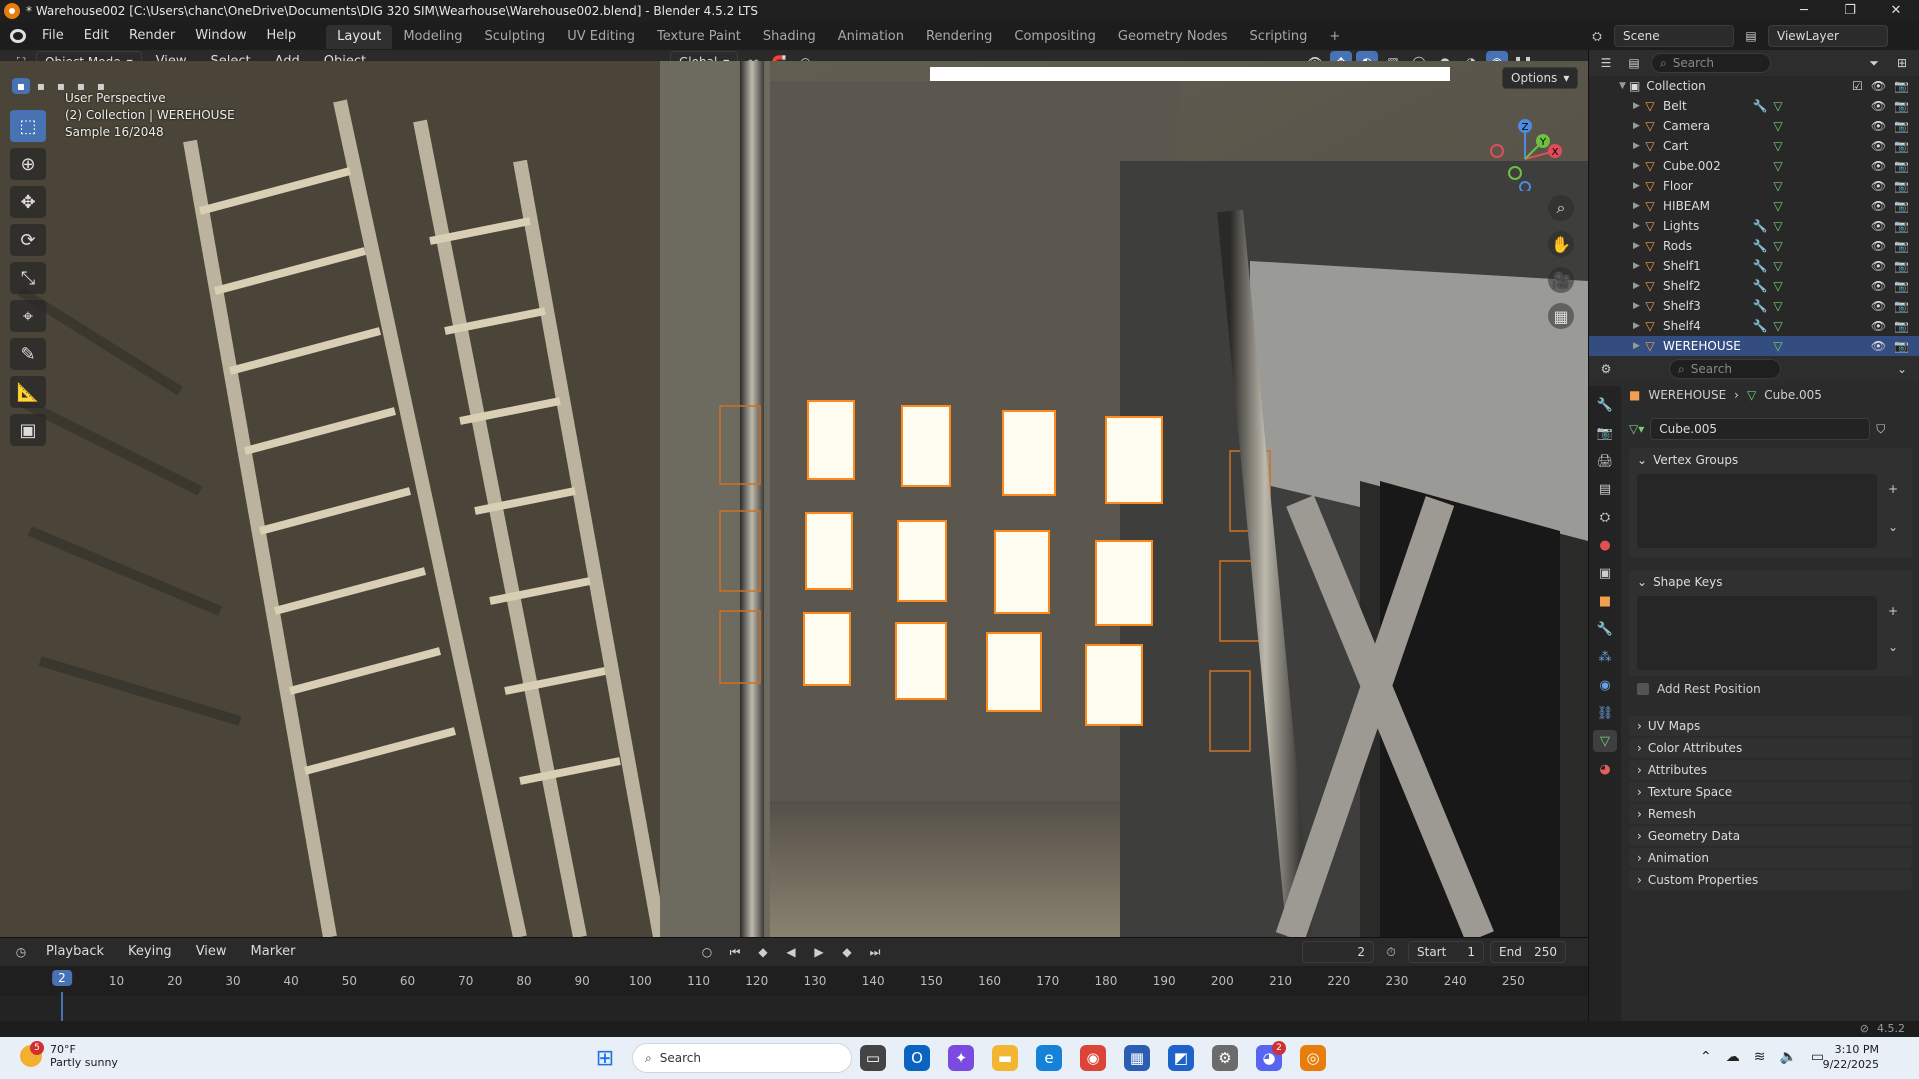 The height and width of the screenshot is (1079, 1919). Describe the element at coordinates (1902, 369) in the screenshot. I see `chevron-down-icon: ⌄` at that location.